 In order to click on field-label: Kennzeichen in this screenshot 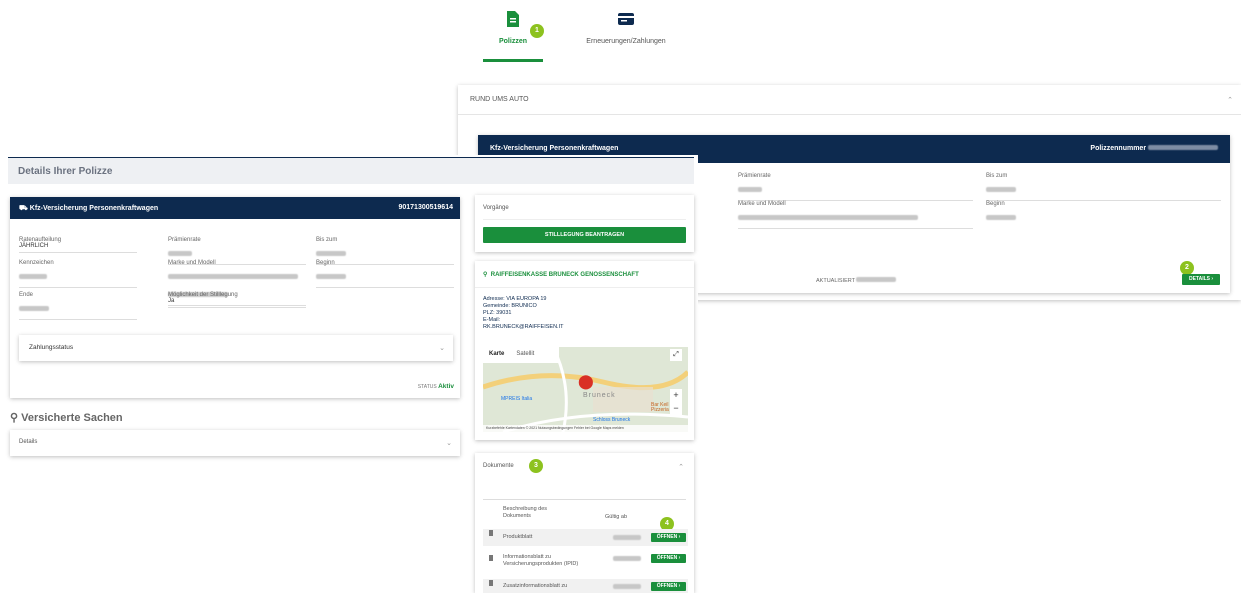, I will do `click(36, 263)`.